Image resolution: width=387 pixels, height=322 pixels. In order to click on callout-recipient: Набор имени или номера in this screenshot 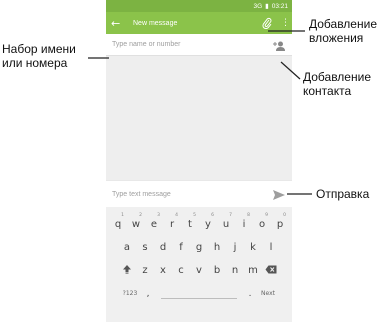, I will do `click(39, 56)`.